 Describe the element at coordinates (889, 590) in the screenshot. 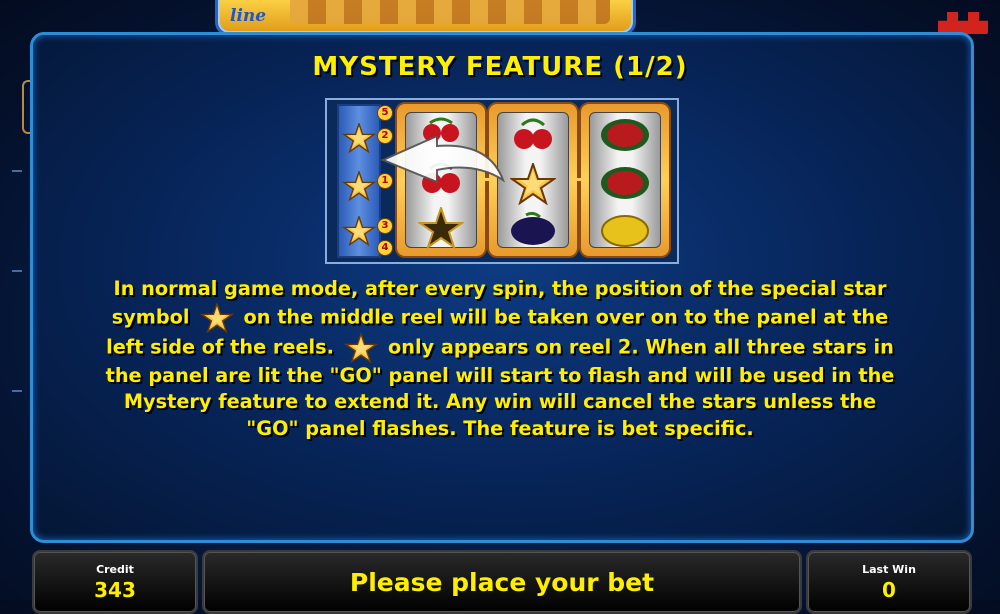

I see `last-win-value: 0` at that location.